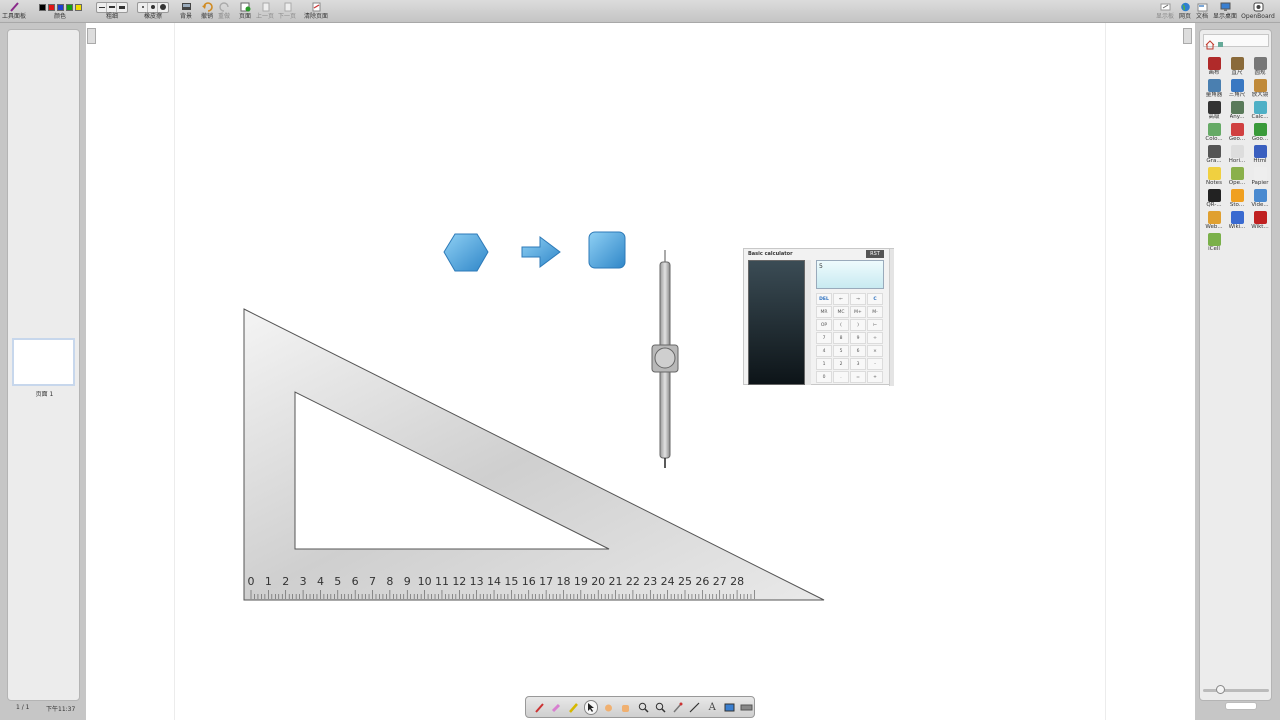  Describe the element at coordinates (1241, 706) in the screenshot. I see `library-search-field` at that location.